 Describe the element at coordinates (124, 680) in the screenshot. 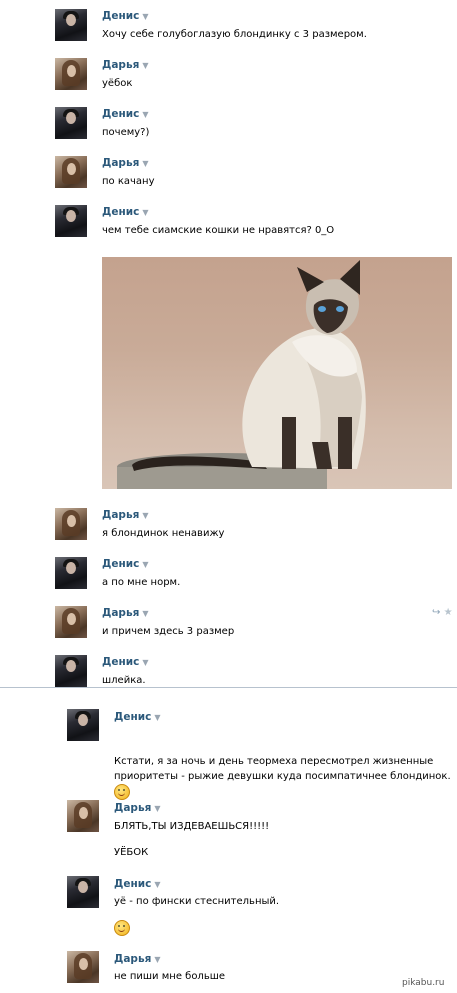

I see `message-text: шлейка.` at that location.